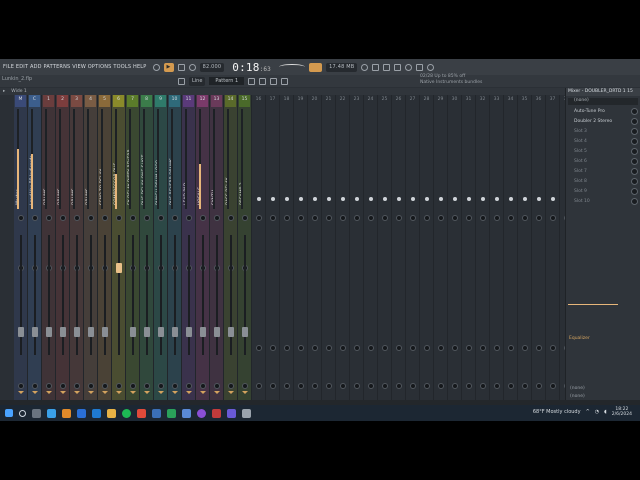  I want to click on output-select-1: (none), so click(577, 388).